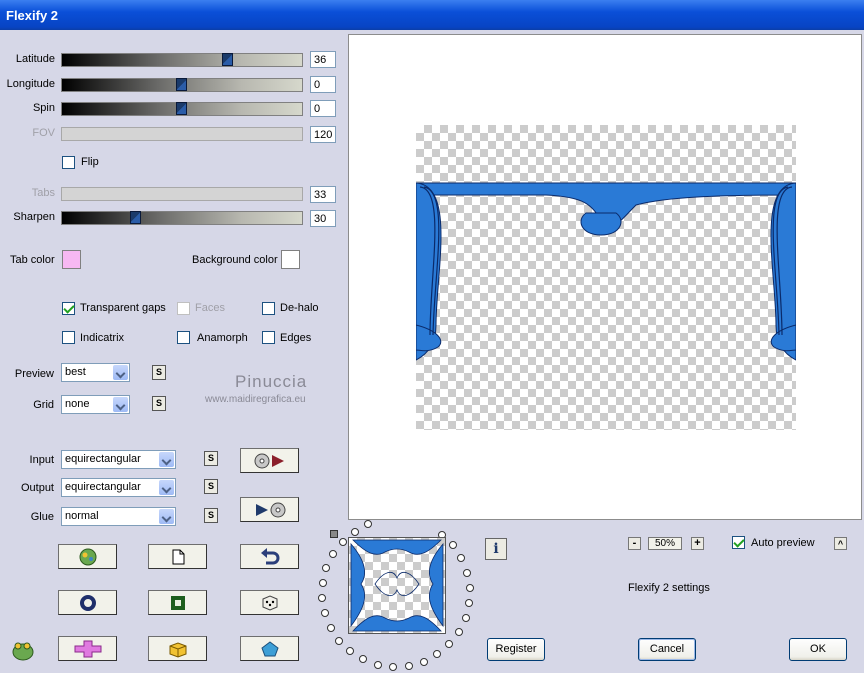  What do you see at coordinates (211, 486) in the screenshot?
I see `output-s-button: S` at bounding box center [211, 486].